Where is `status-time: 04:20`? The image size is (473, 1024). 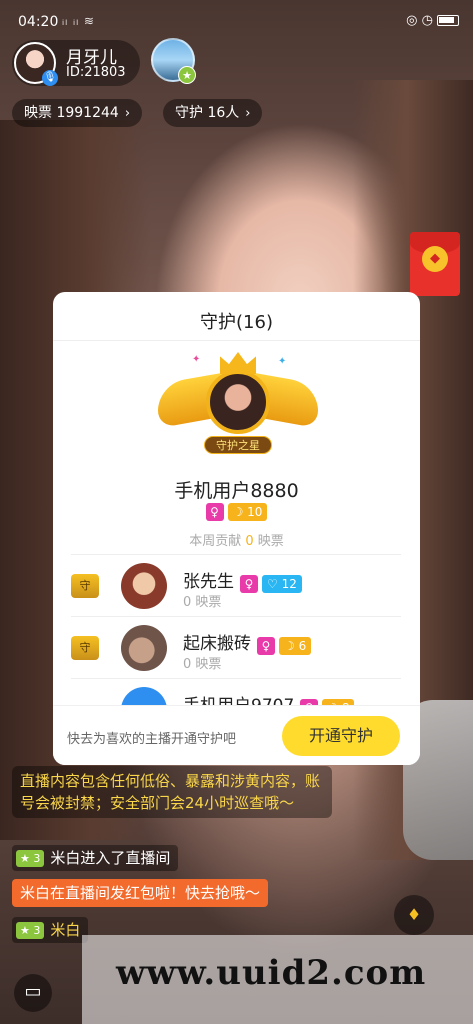 status-time: 04:20 is located at coordinates (38, 22).